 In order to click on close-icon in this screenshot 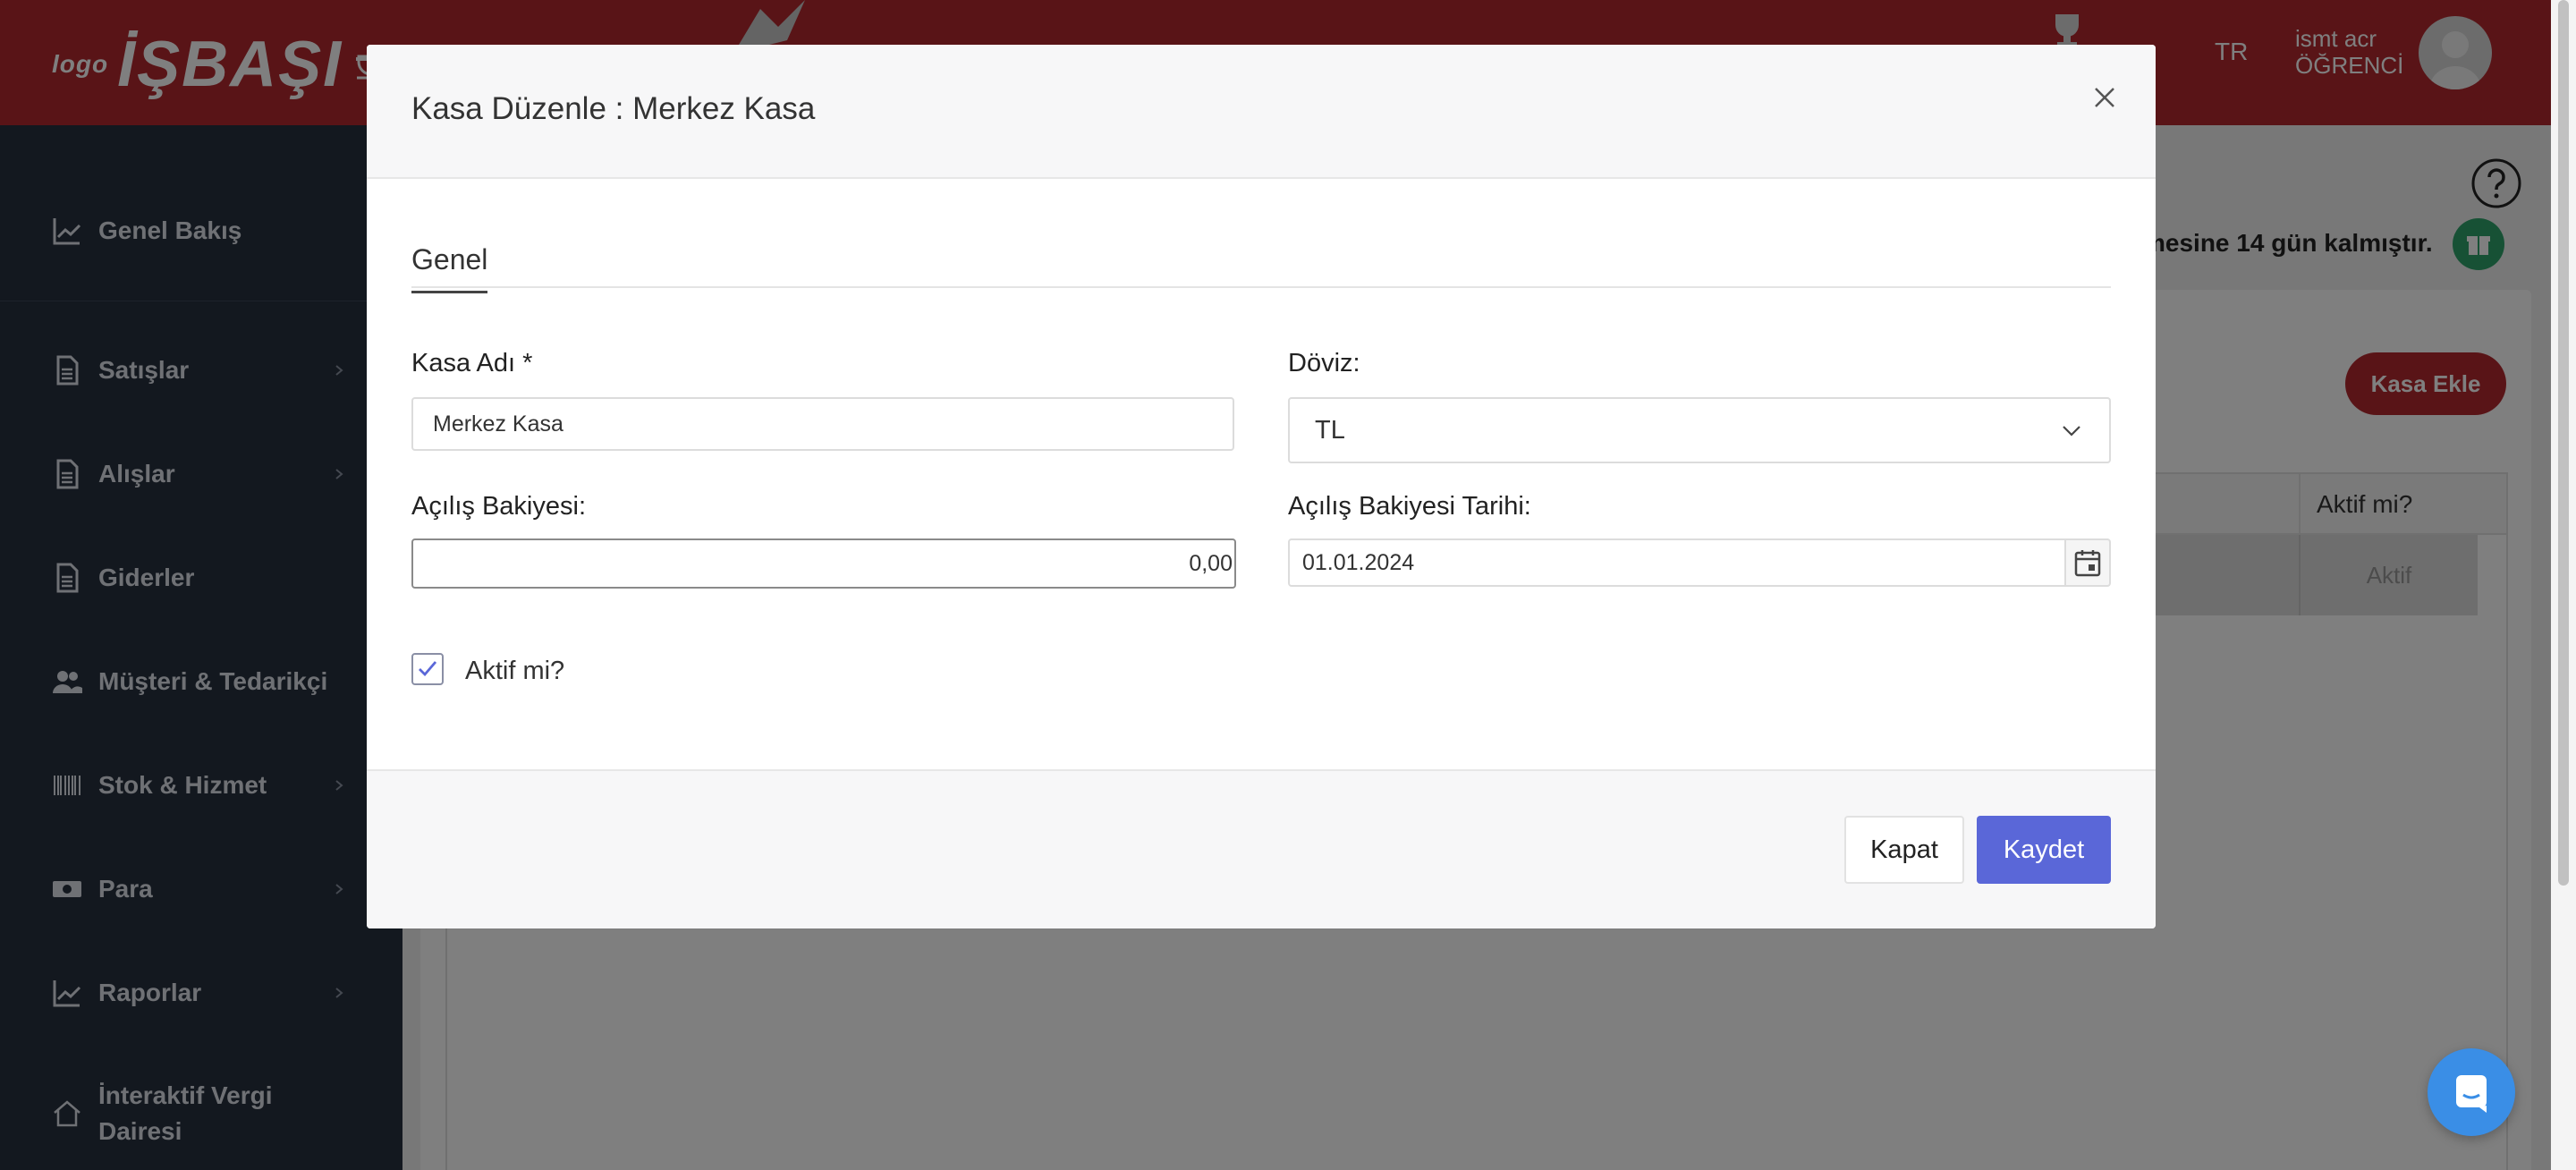, I will do `click(2104, 97)`.